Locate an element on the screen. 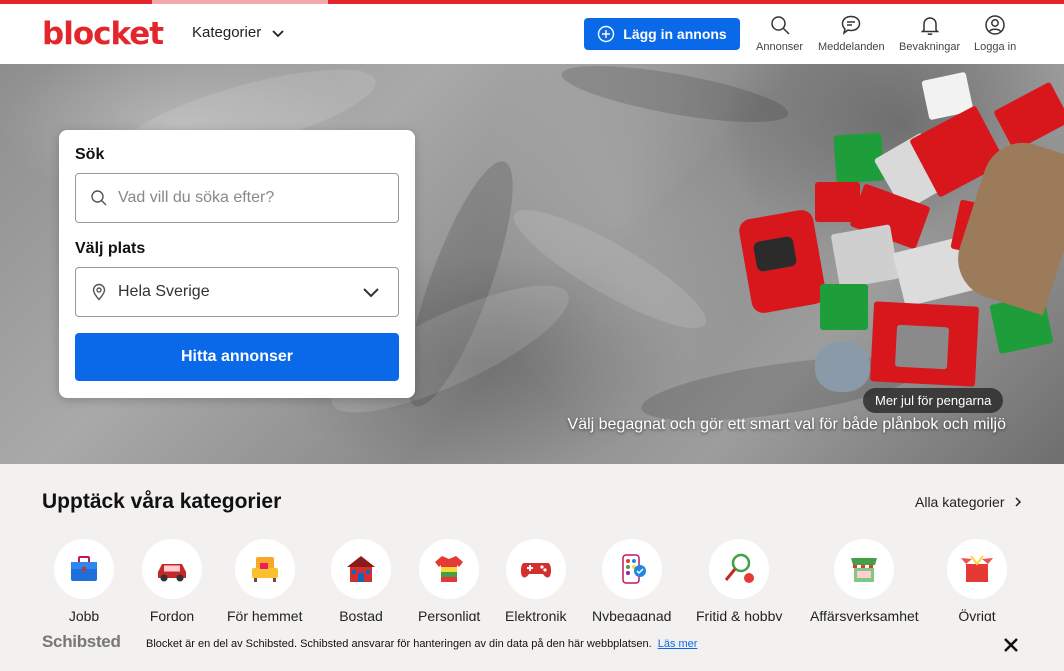 The width and height of the screenshot is (1064, 671). category-for-hemmet: För hemmet is located at coordinates (264, 581).